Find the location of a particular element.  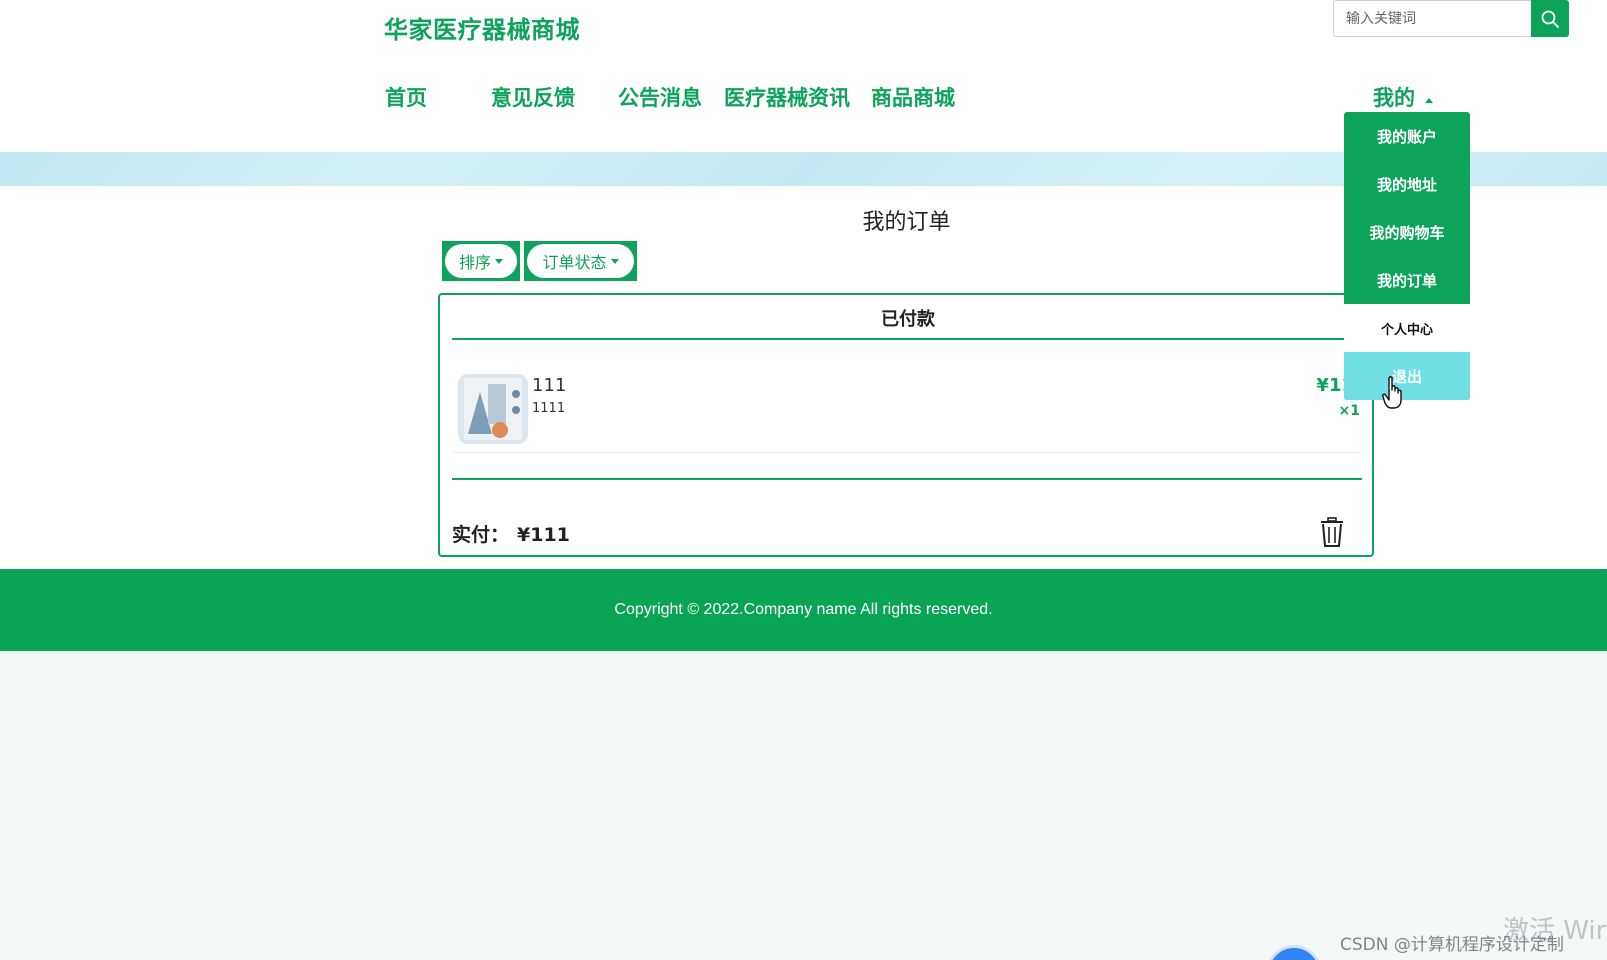

order-total: 实付： ¥111 is located at coordinates (511, 533).